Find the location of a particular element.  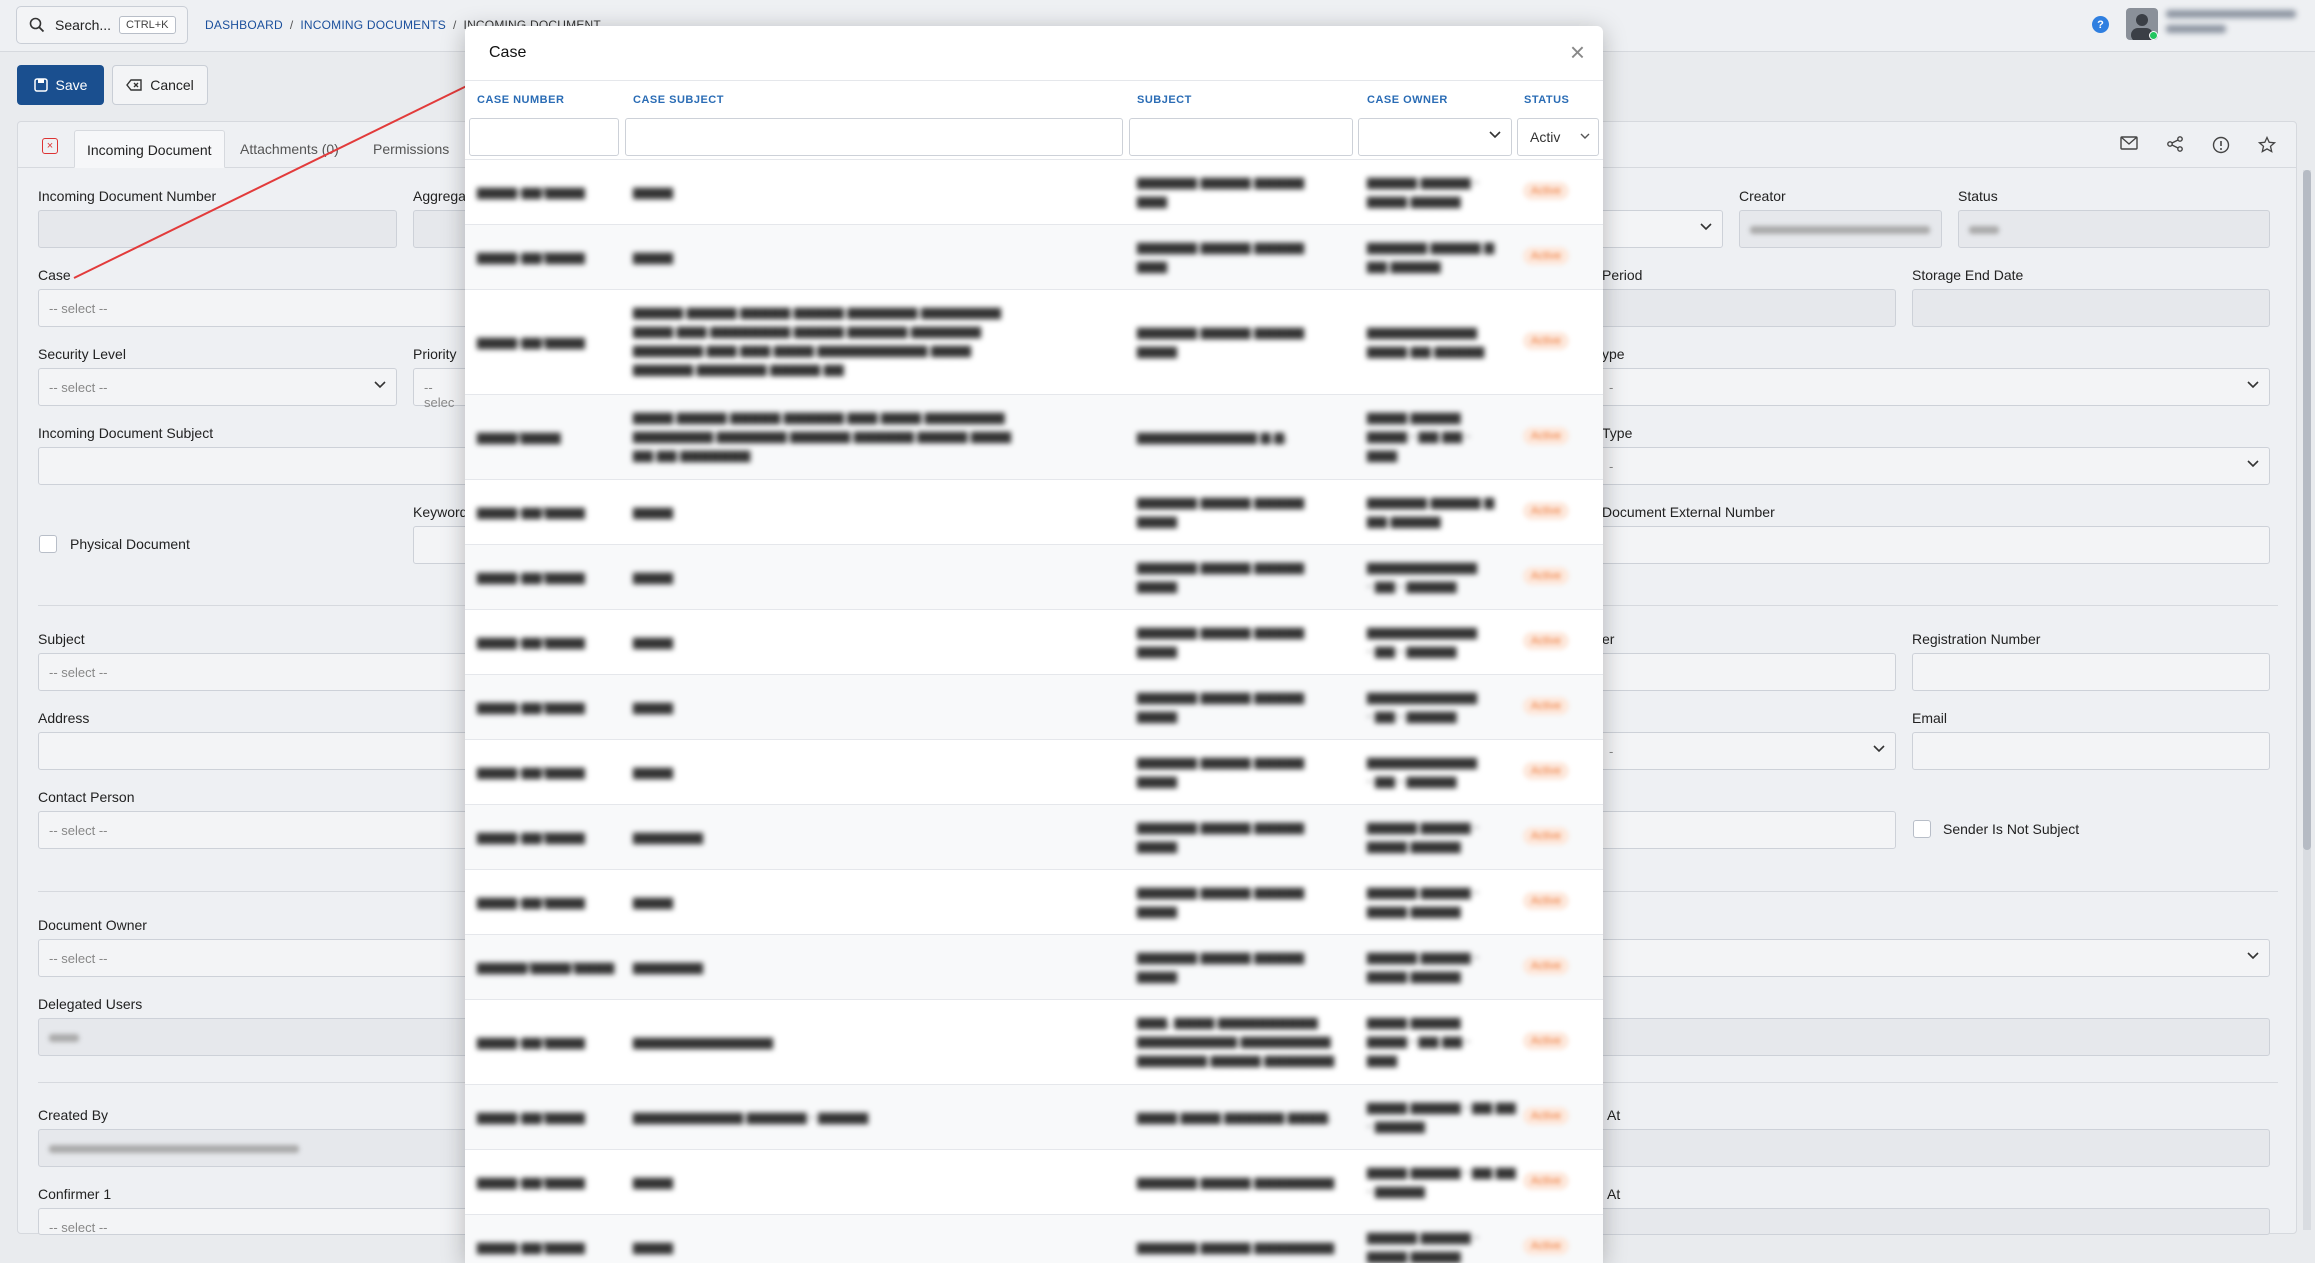

global-search: Search... CTRL+K is located at coordinates (102, 25).